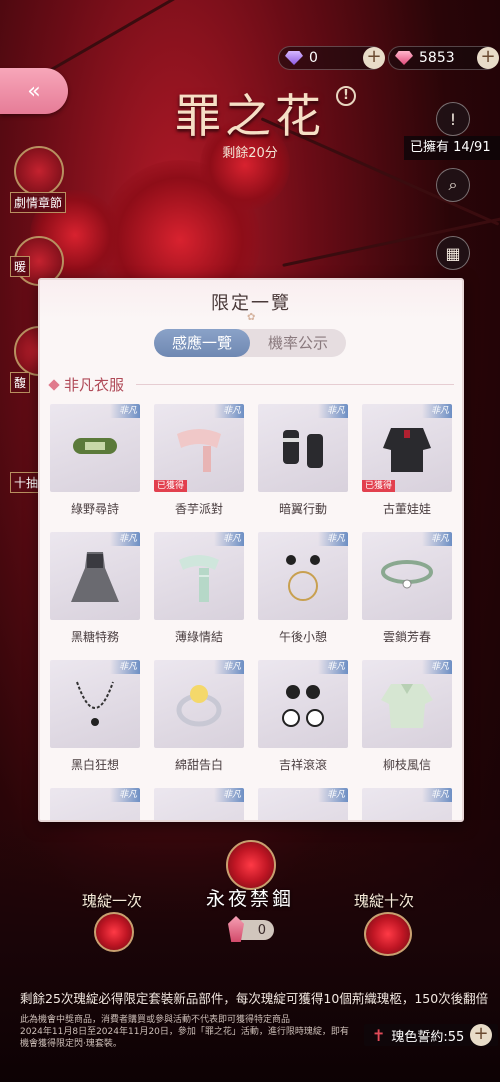 The width and height of the screenshot is (500, 1082). What do you see at coordinates (198, 637) in the screenshot?
I see `outfit-name: 薄綠情結` at bounding box center [198, 637].